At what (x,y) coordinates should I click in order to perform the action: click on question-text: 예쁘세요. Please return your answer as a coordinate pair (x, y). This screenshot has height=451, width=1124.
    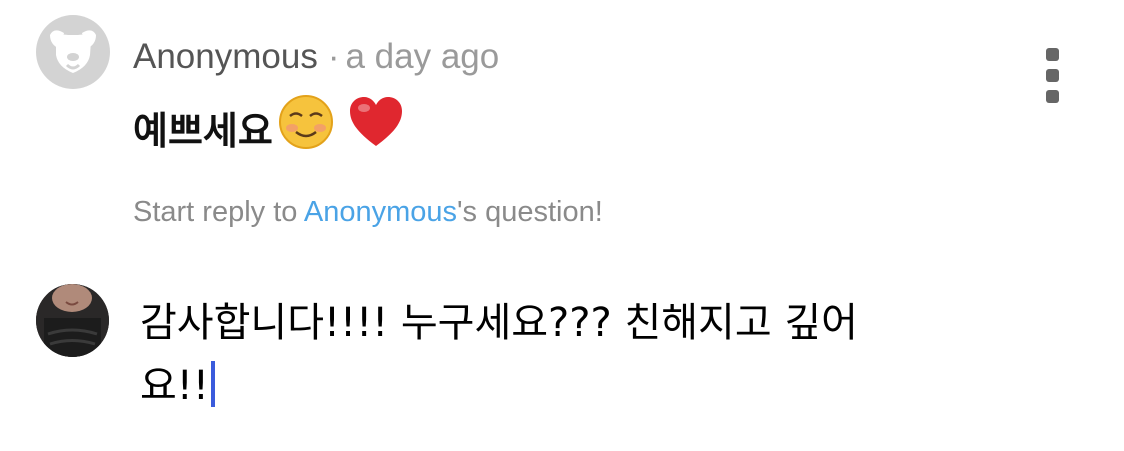
    Looking at the image, I should click on (269, 130).